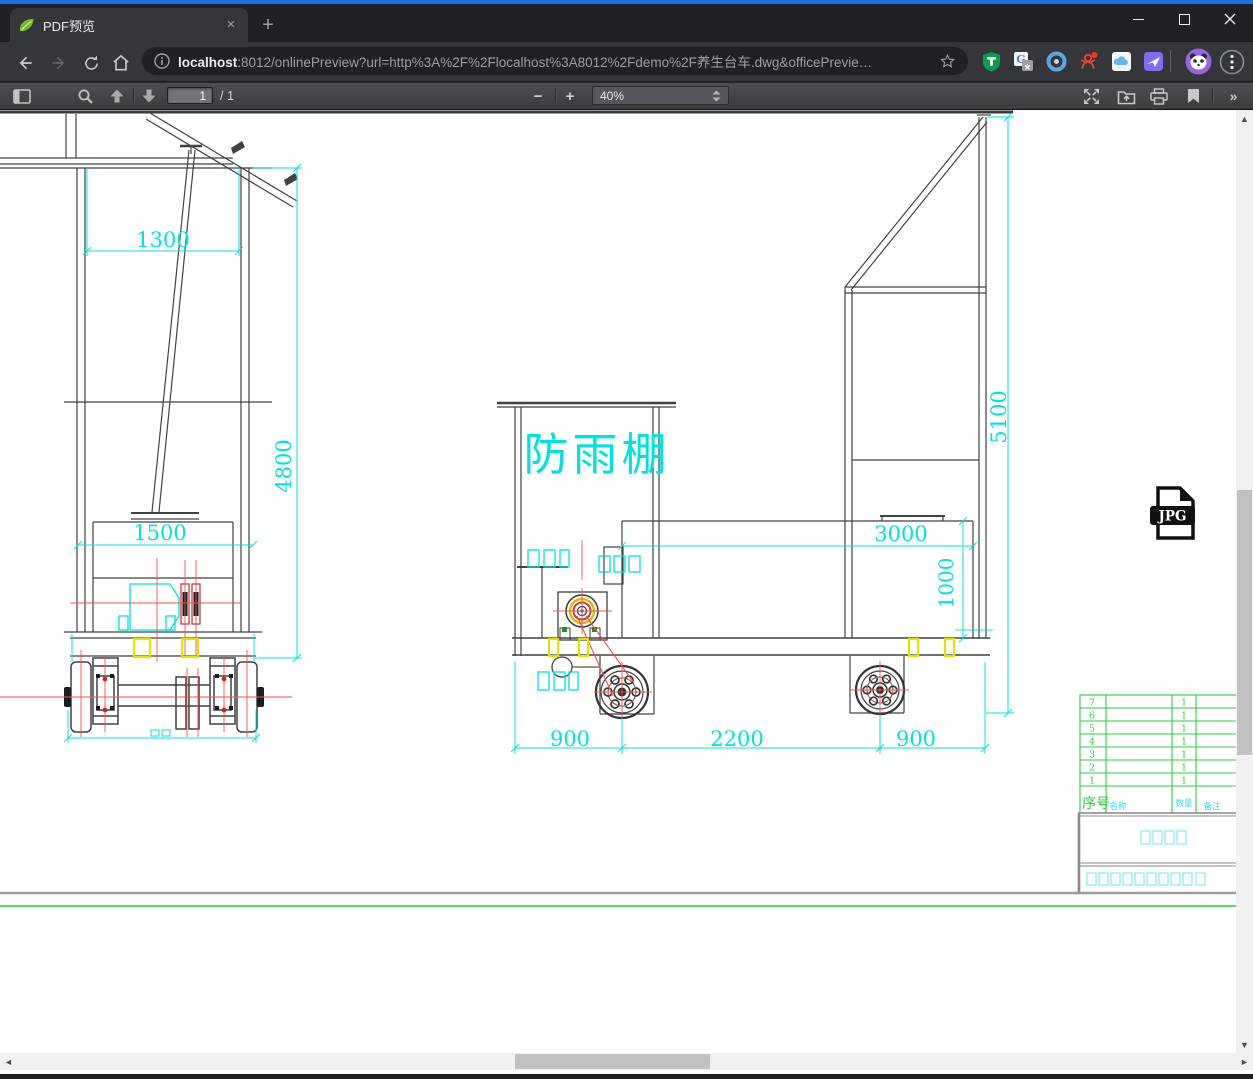 This screenshot has width=1253, height=1079. I want to click on browser-tab: PDF预览 ×, so click(129, 25).